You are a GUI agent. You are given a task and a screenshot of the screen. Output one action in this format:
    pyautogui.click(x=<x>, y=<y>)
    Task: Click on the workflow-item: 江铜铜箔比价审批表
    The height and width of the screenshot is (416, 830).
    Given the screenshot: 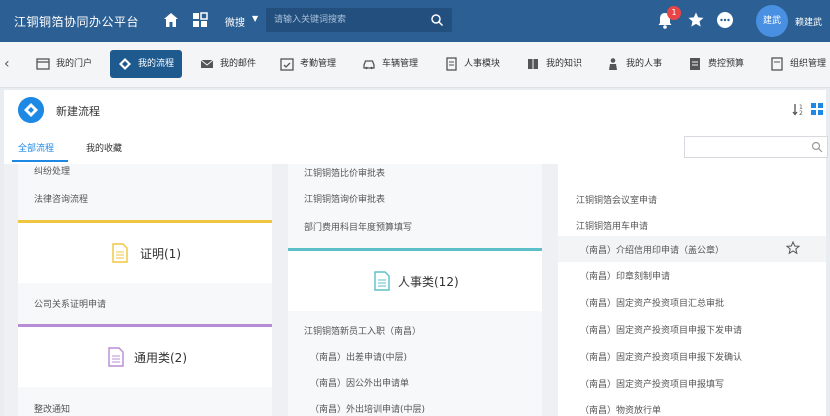 What is the action you would take?
    pyautogui.click(x=344, y=172)
    